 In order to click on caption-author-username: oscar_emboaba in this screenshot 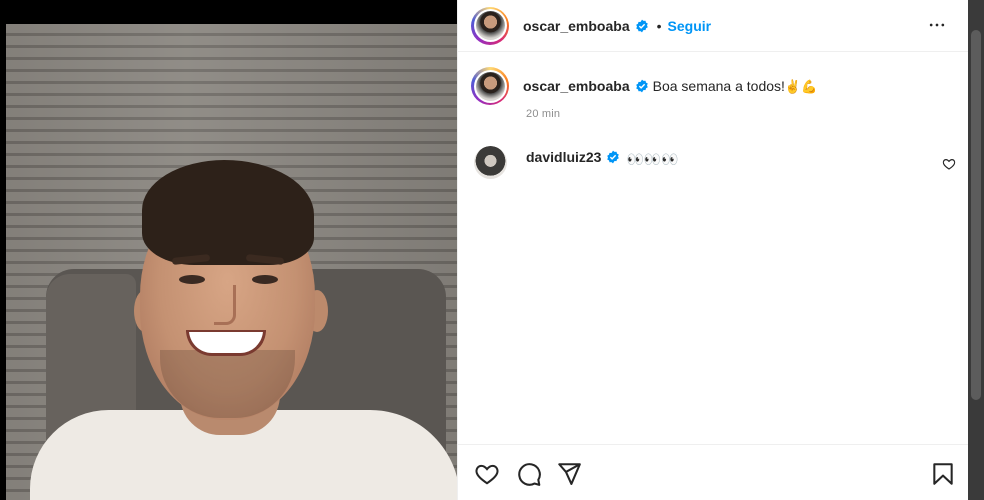, I will do `click(576, 86)`.